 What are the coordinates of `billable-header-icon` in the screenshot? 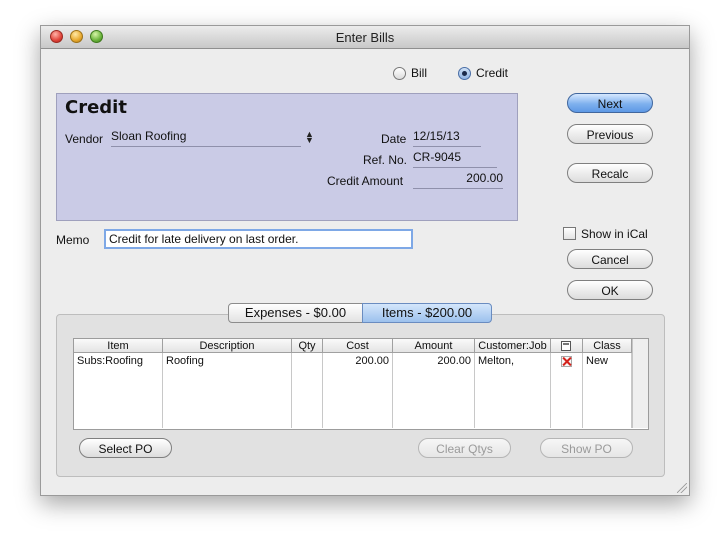 It's located at (566, 346).